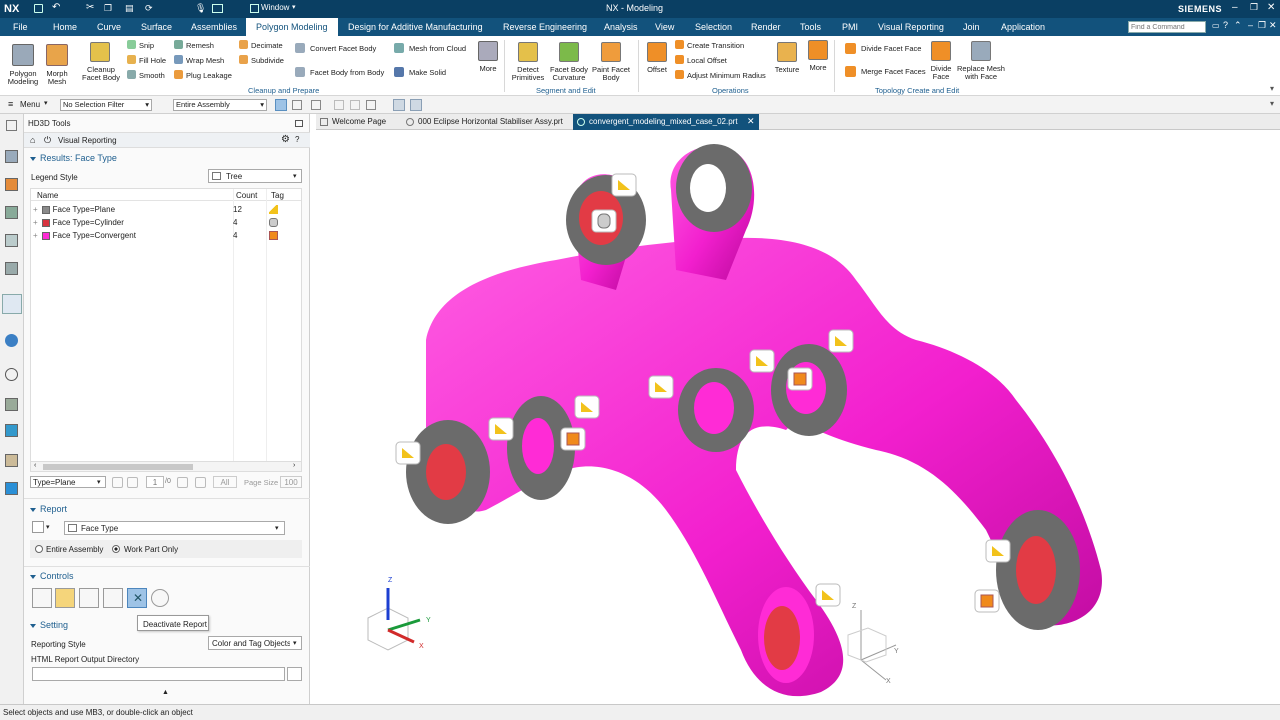 This screenshot has height=720, width=1280. I want to click on help-studio-icon, so click(11, 488).